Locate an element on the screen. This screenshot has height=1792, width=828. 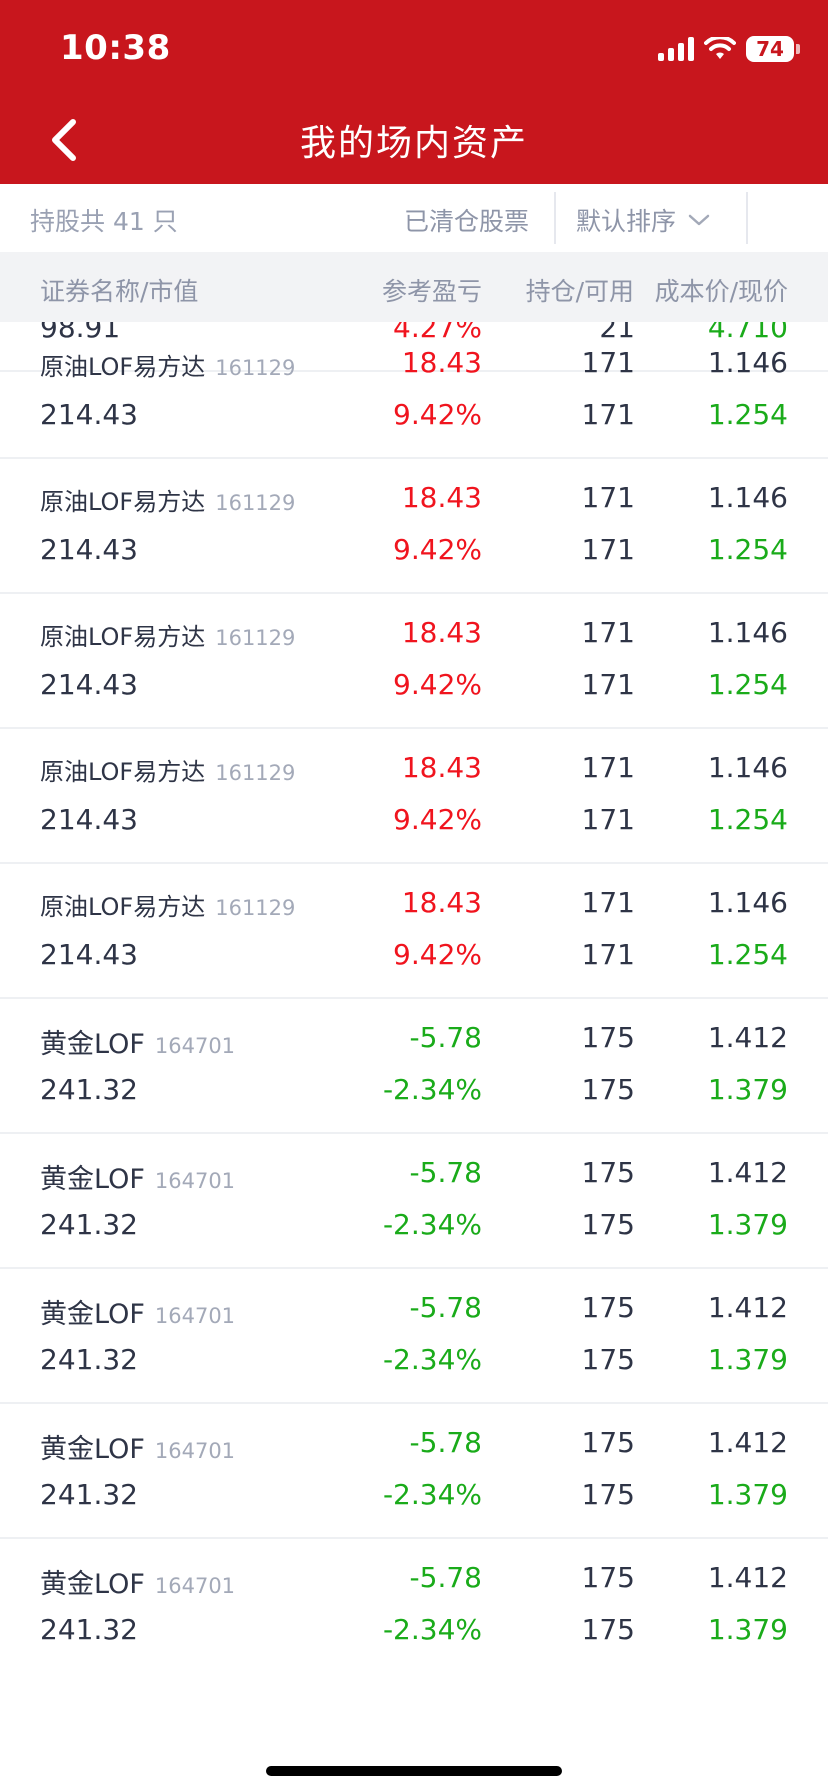
sort-dropdown: 默认排序 is located at coordinates (643, 220).